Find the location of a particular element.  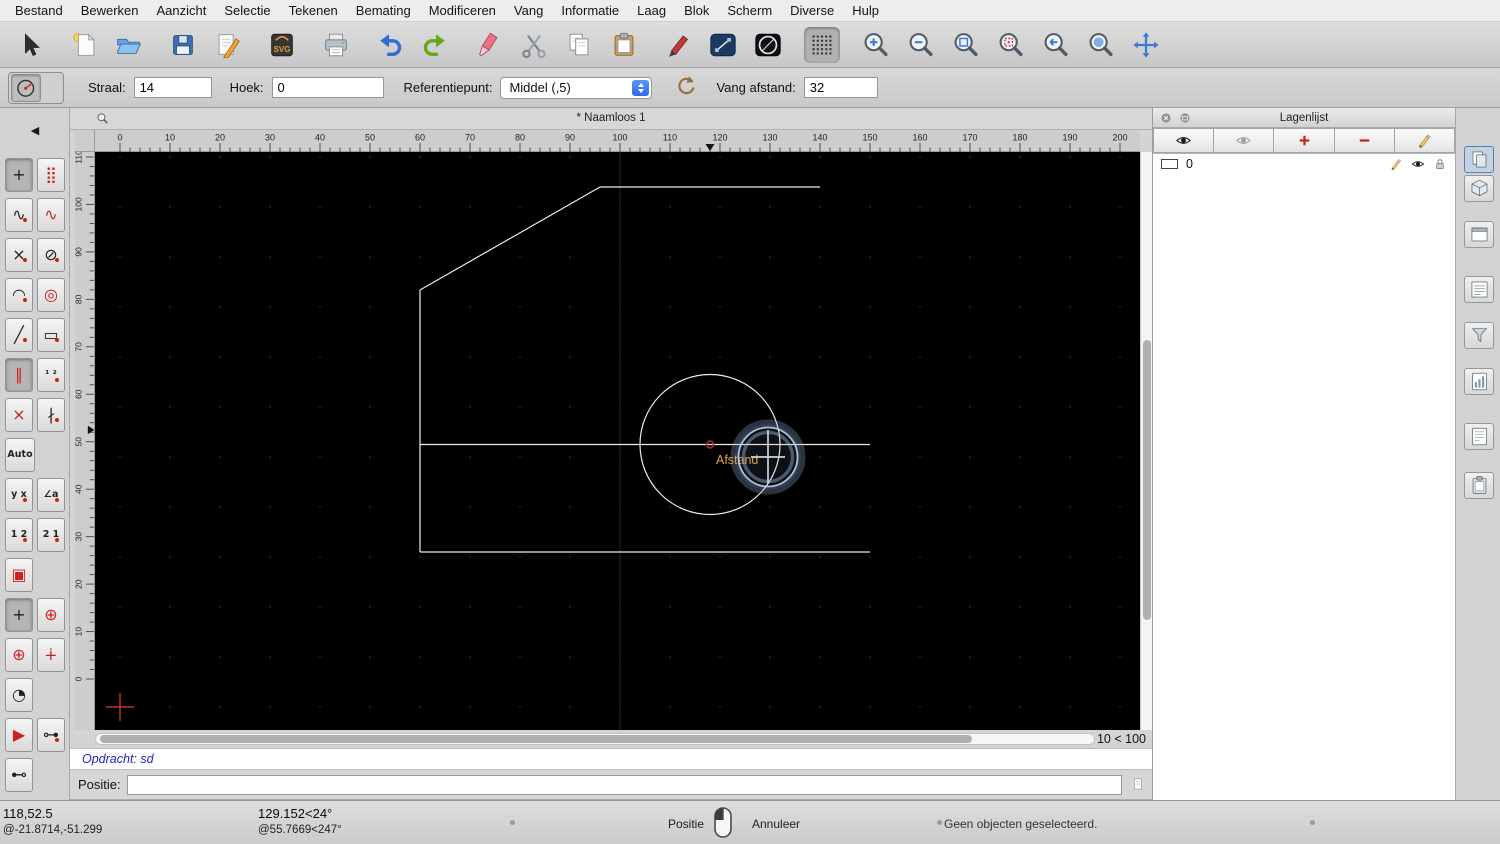

menu-informatie: Informatie is located at coordinates (590, 11).